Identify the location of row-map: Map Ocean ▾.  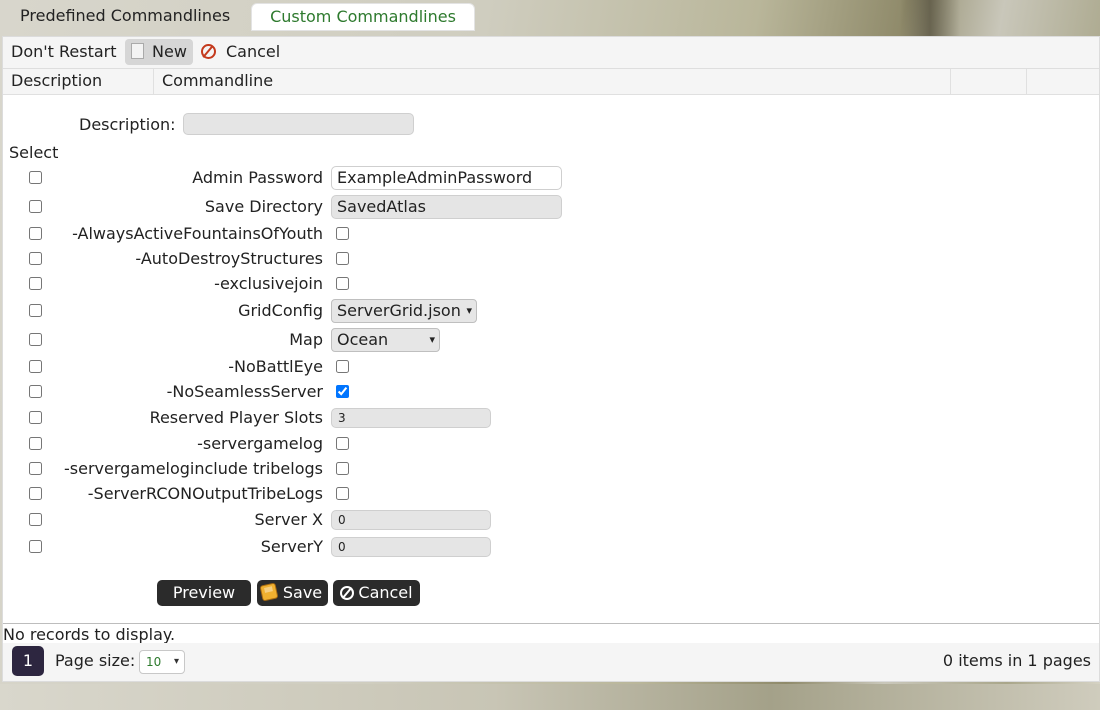
(551, 340).